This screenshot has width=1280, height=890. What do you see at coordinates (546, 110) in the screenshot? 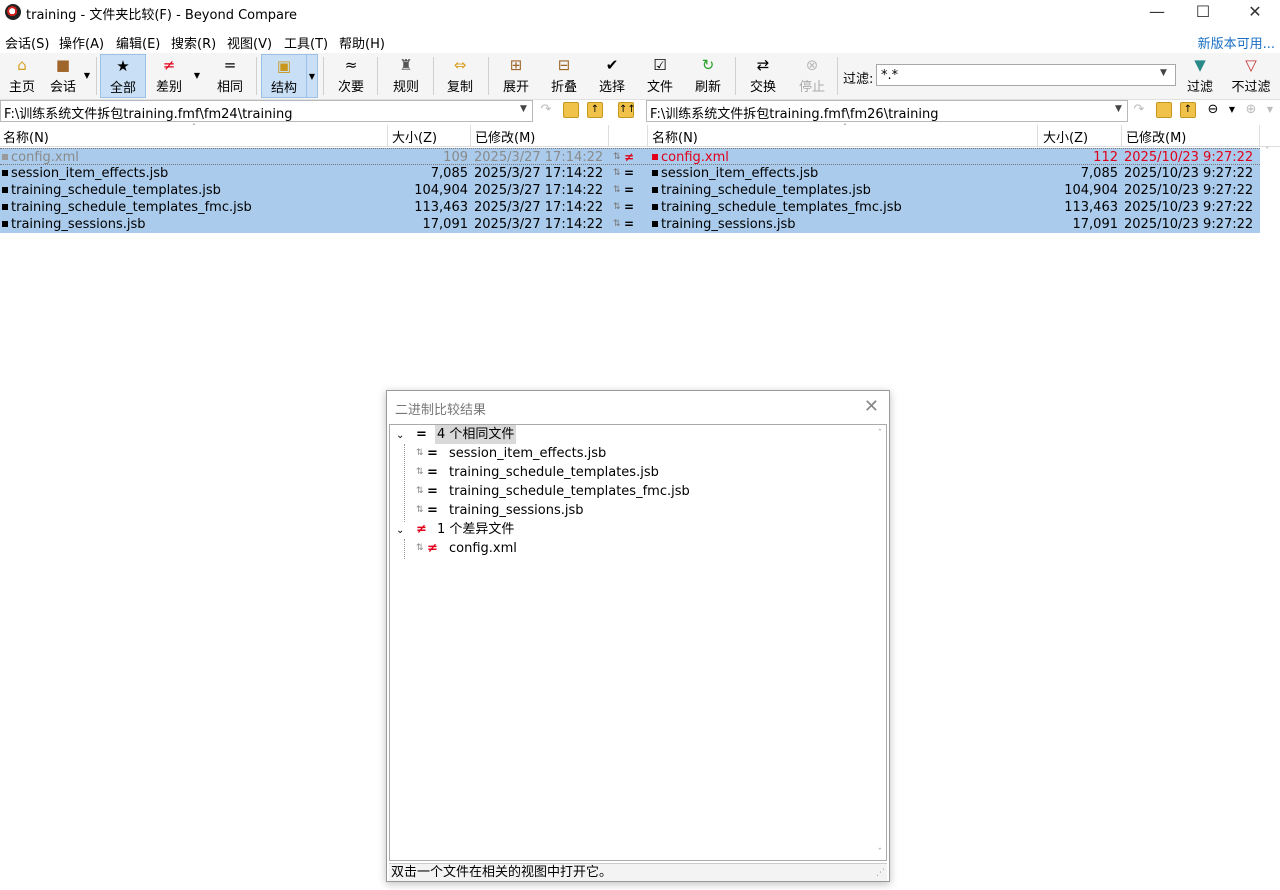
I see `left-browse-history-icon: ↷` at bounding box center [546, 110].